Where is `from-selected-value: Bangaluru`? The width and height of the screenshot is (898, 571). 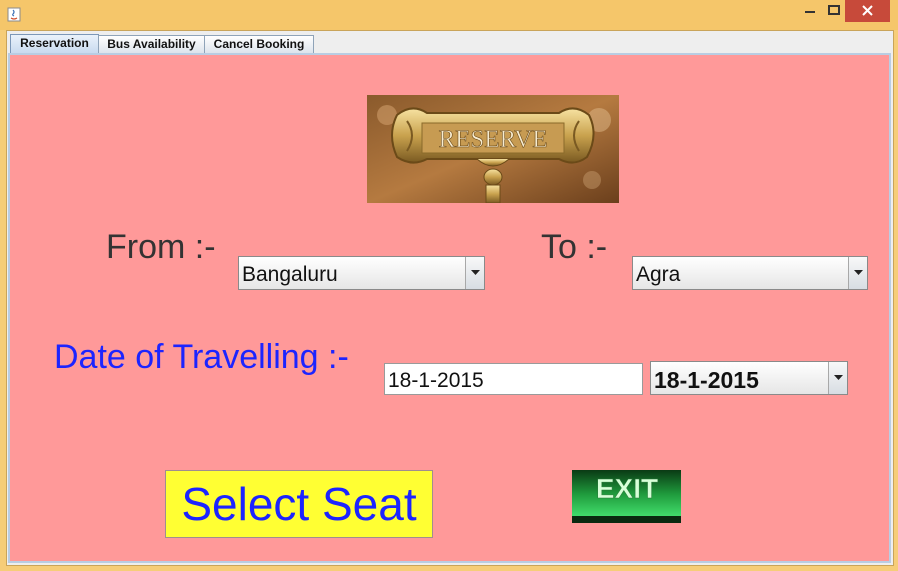 from-selected-value: Bangaluru is located at coordinates (290, 274).